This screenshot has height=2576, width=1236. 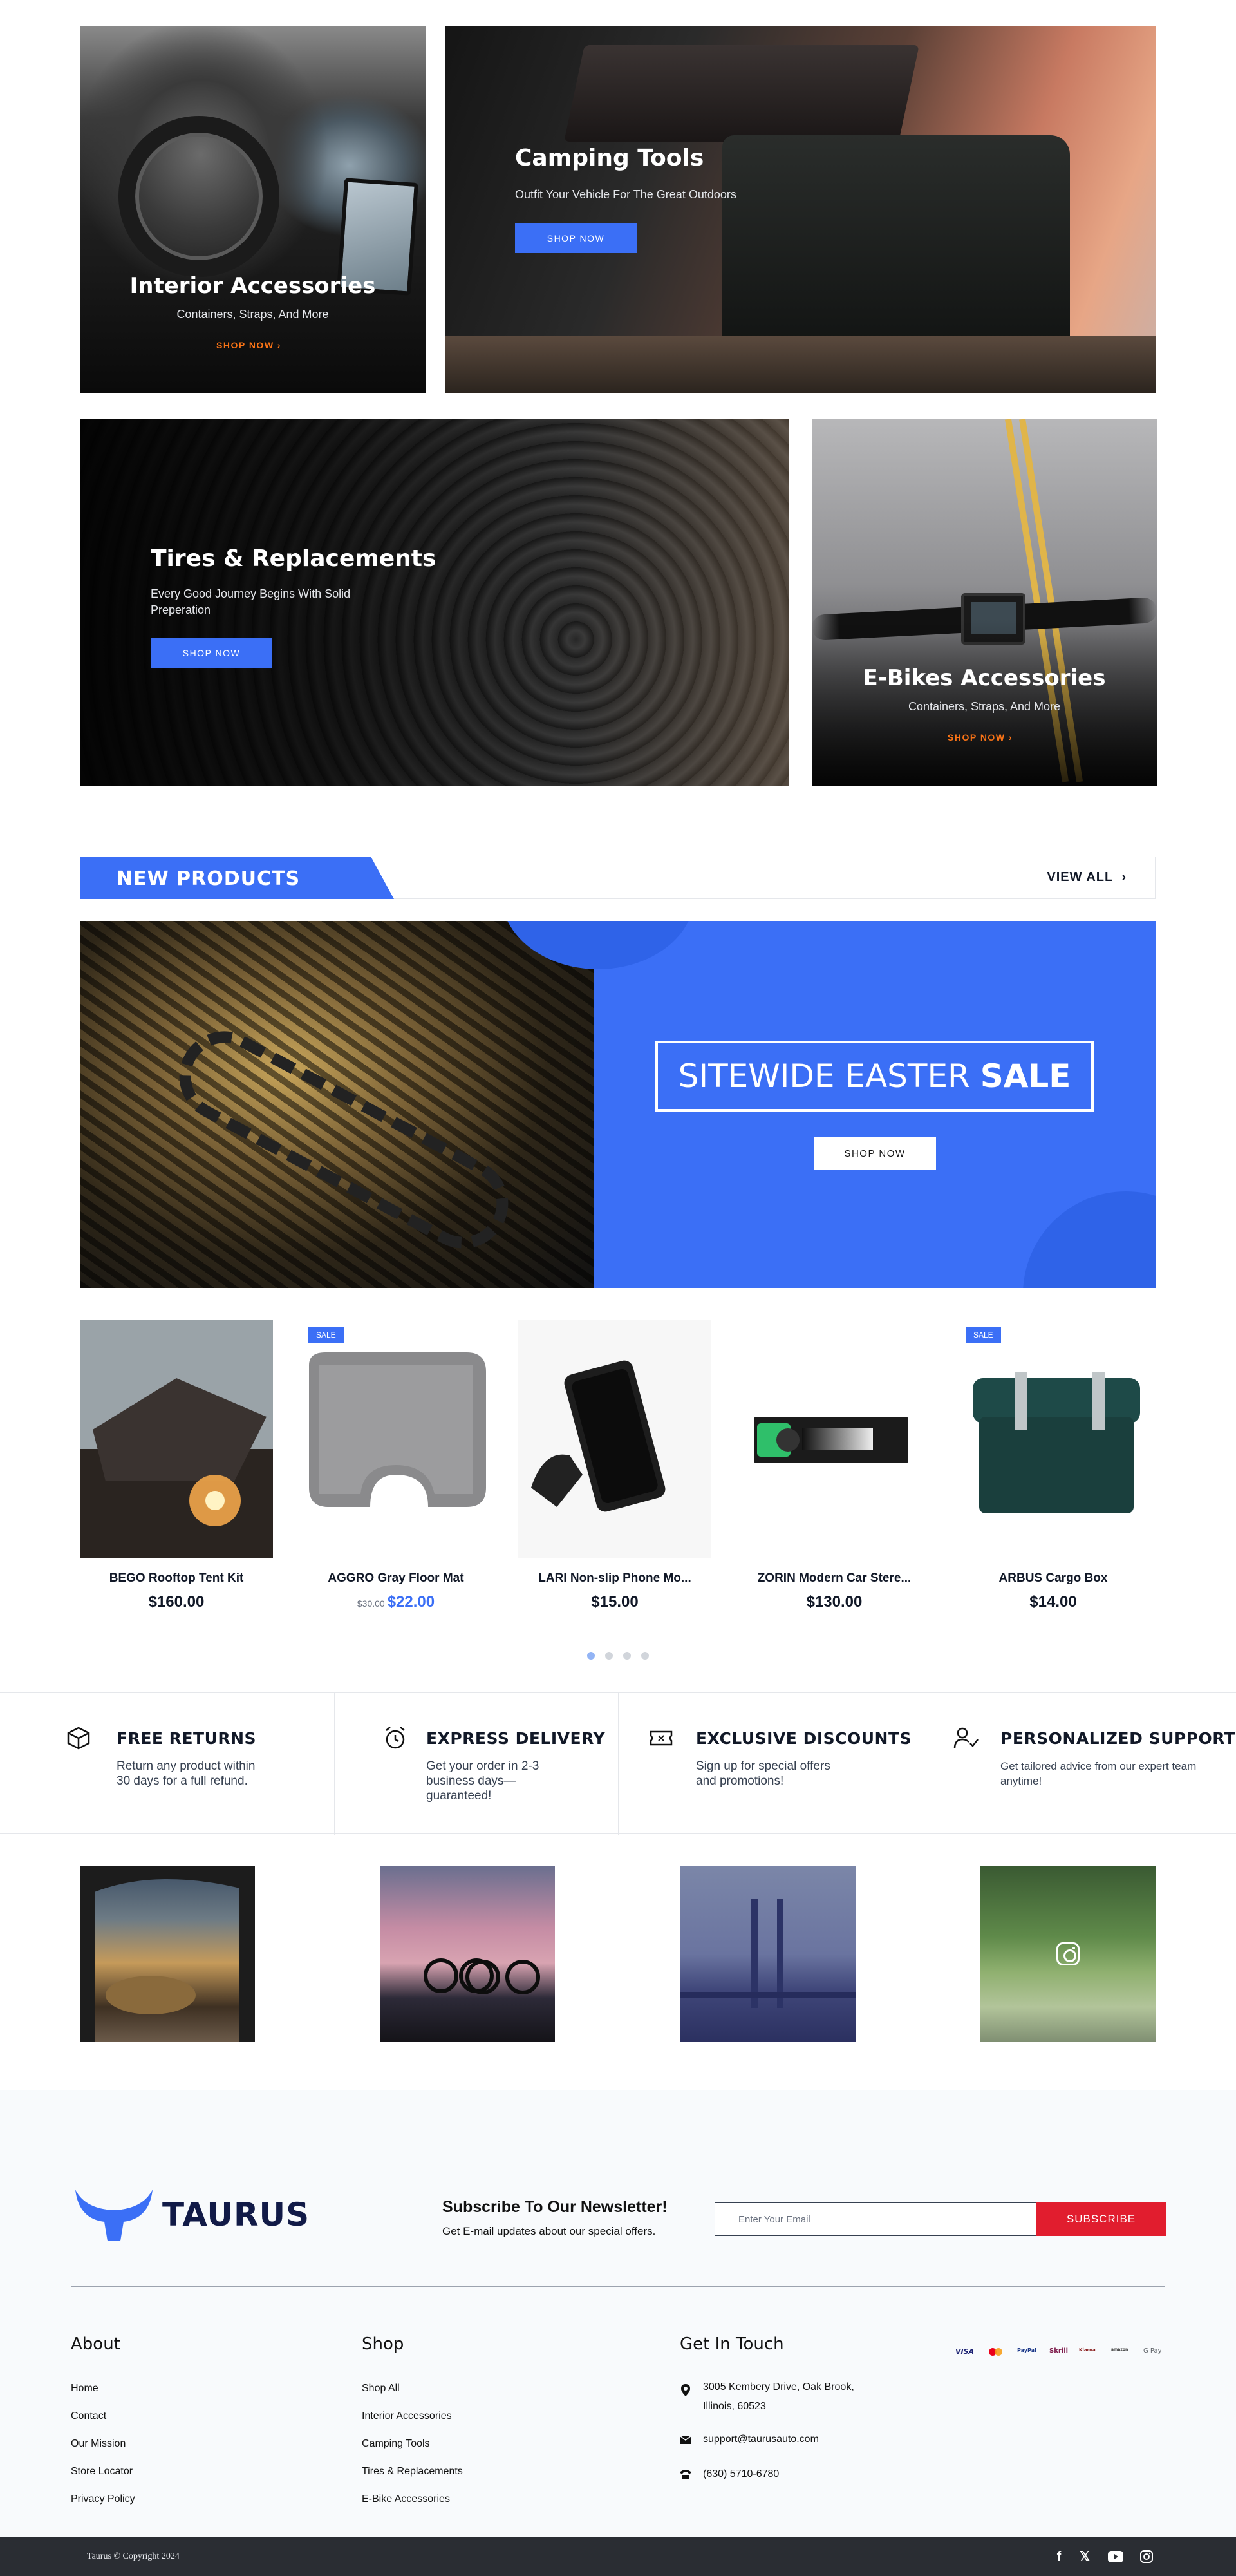 I want to click on footer-shop-title: Shop, so click(x=383, y=2344).